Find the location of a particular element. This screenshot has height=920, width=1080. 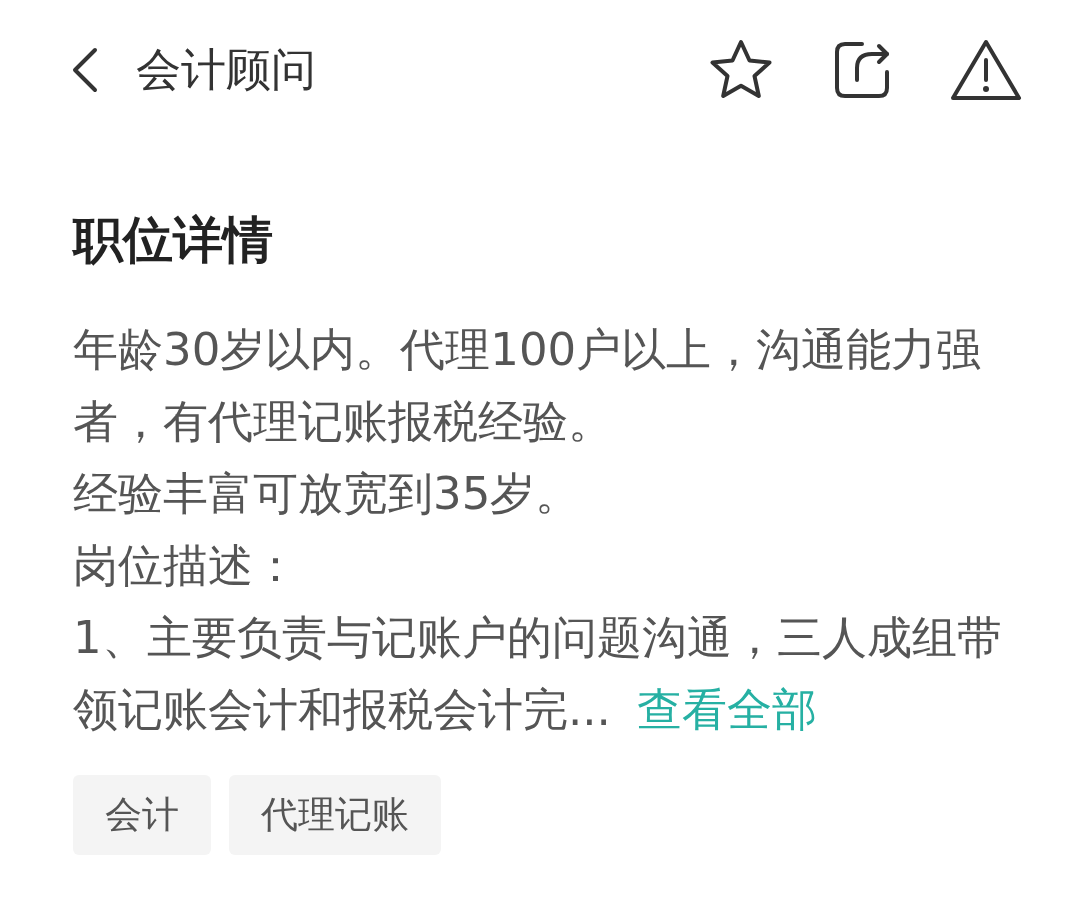

back-icon is located at coordinates (85, 70).